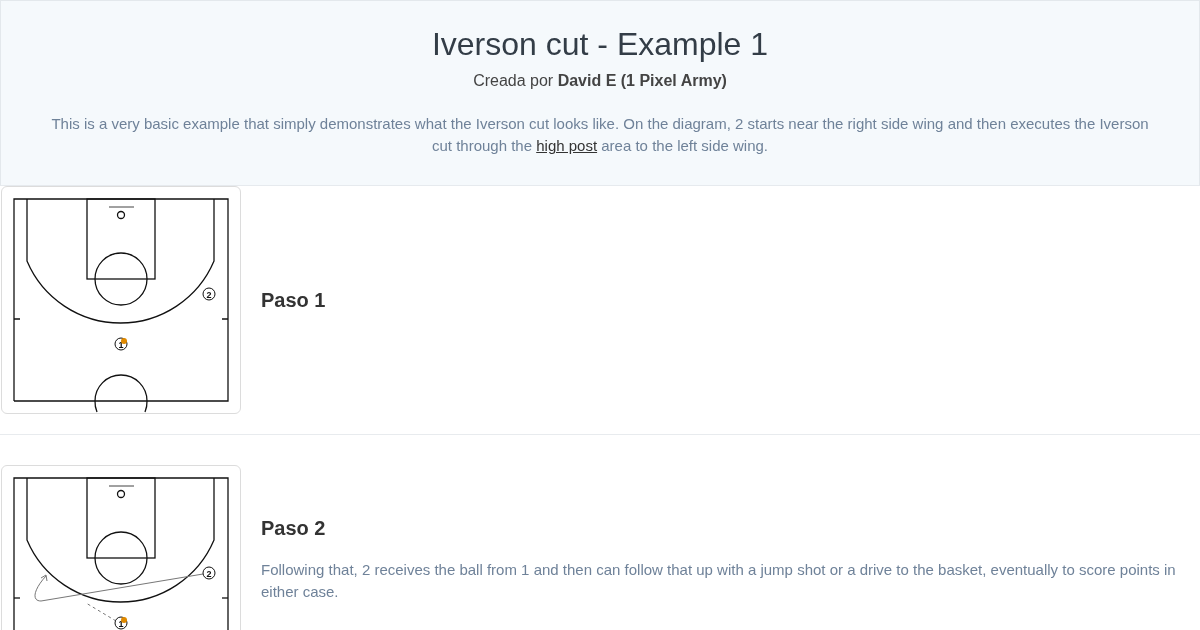 This screenshot has width=1200, height=630. Describe the element at coordinates (294, 300) in the screenshot. I see `step-title: Paso 1` at that location.